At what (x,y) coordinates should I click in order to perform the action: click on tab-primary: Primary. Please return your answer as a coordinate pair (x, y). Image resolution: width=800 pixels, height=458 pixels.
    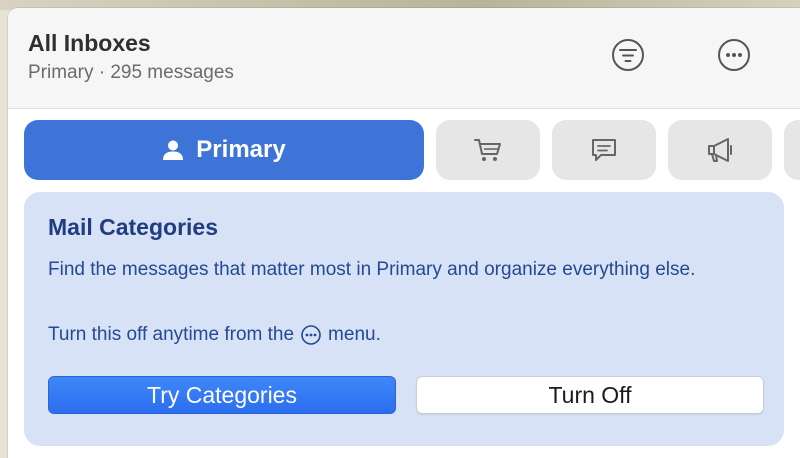
    Looking at the image, I should click on (224, 150).